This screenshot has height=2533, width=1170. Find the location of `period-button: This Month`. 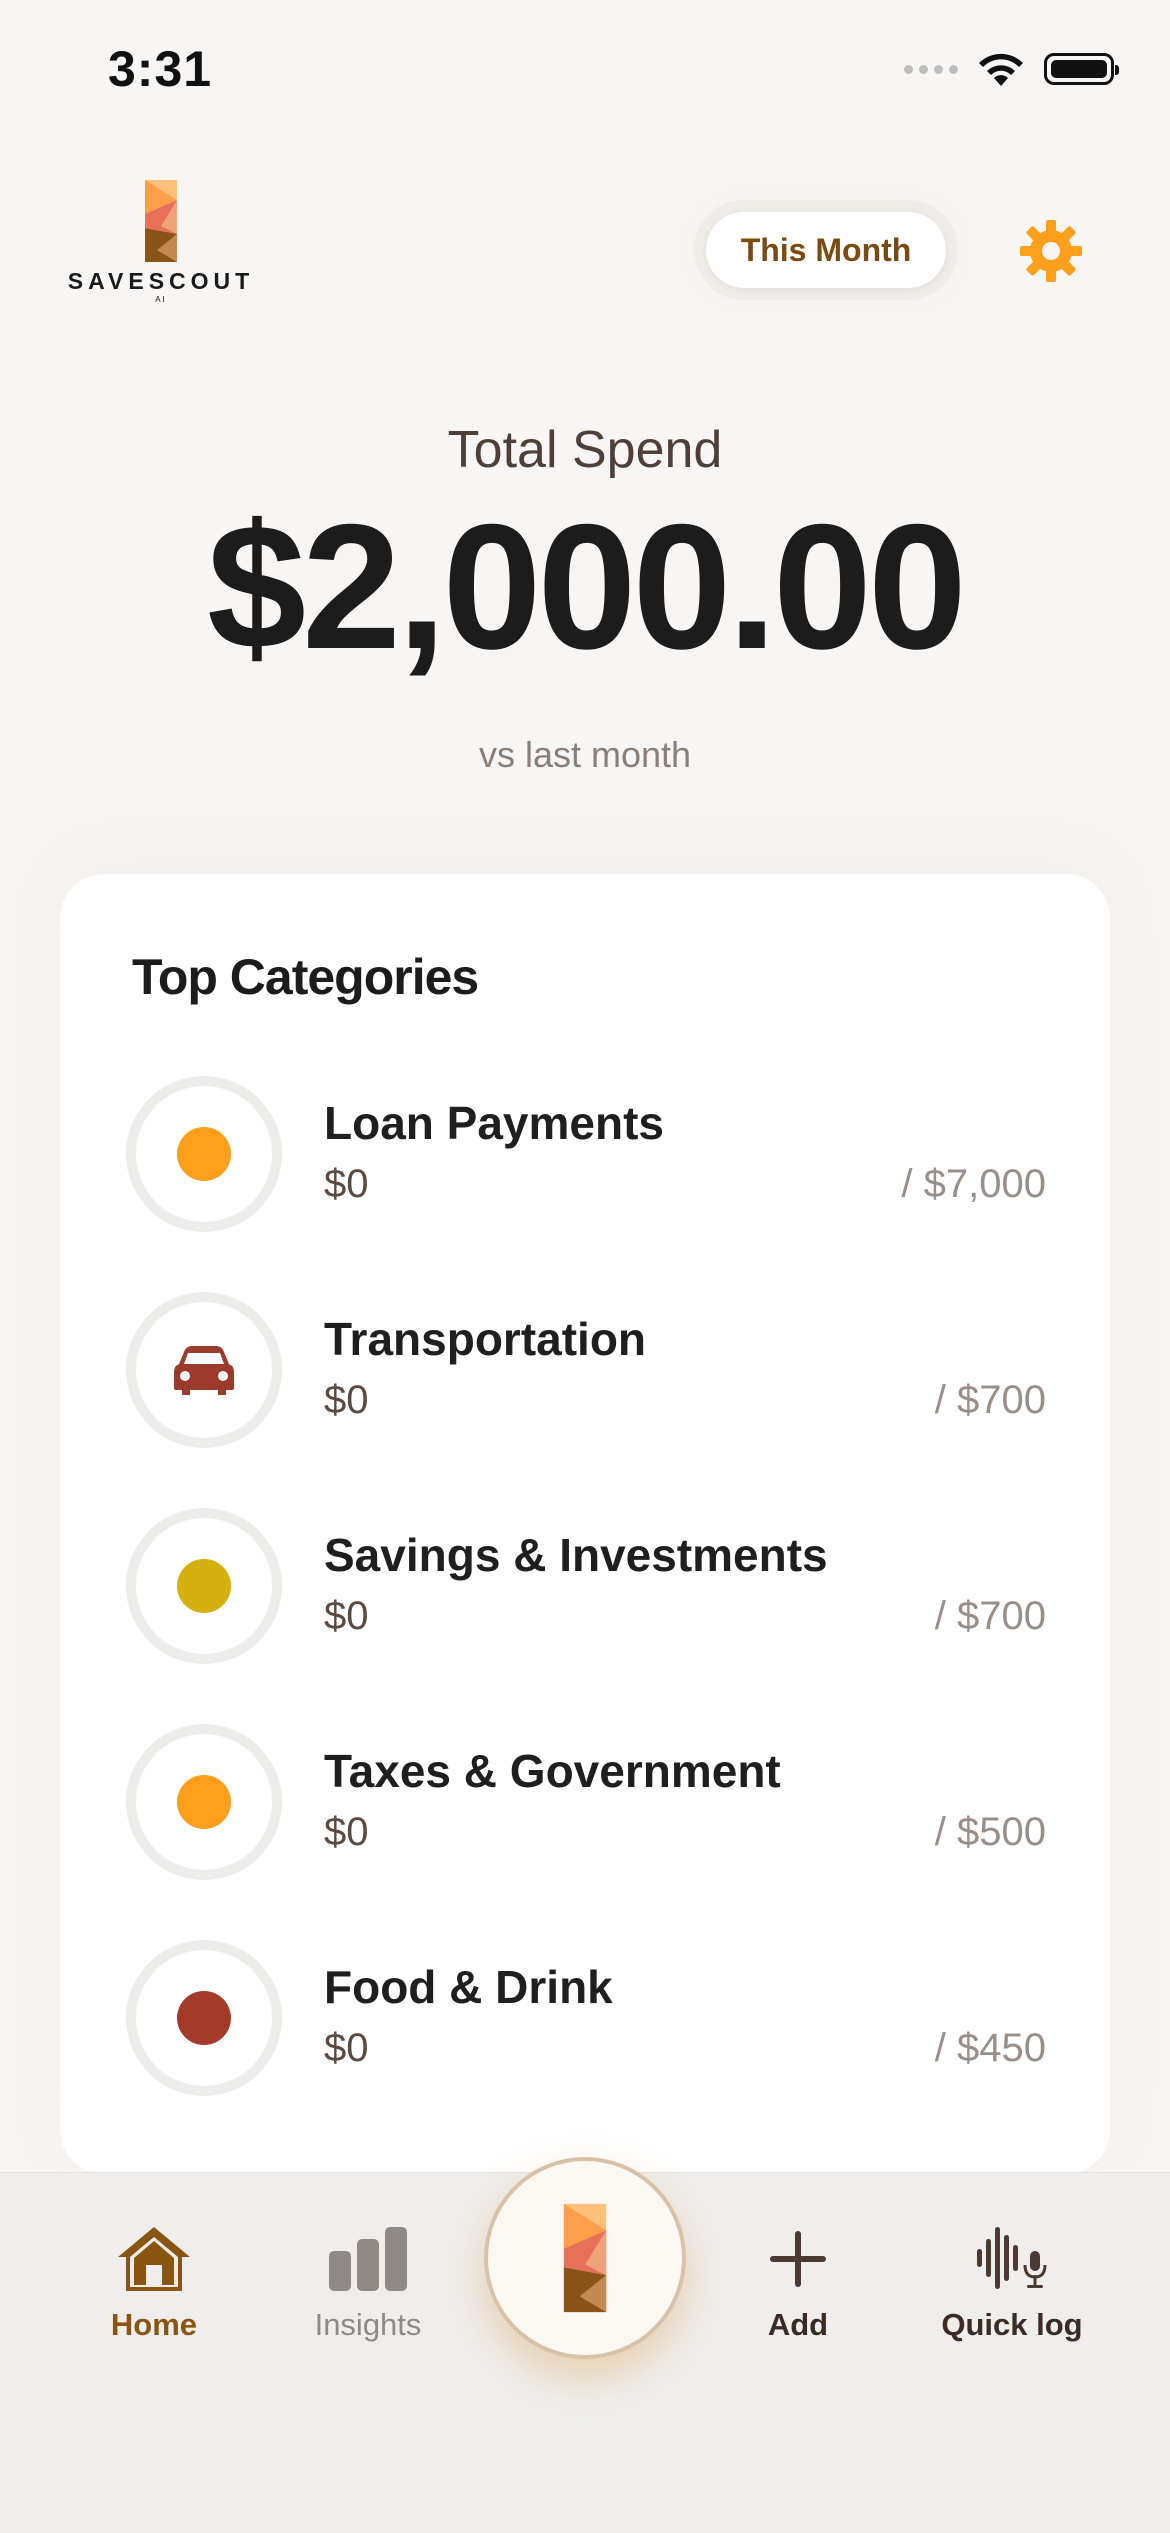

period-button: This Month is located at coordinates (826, 250).